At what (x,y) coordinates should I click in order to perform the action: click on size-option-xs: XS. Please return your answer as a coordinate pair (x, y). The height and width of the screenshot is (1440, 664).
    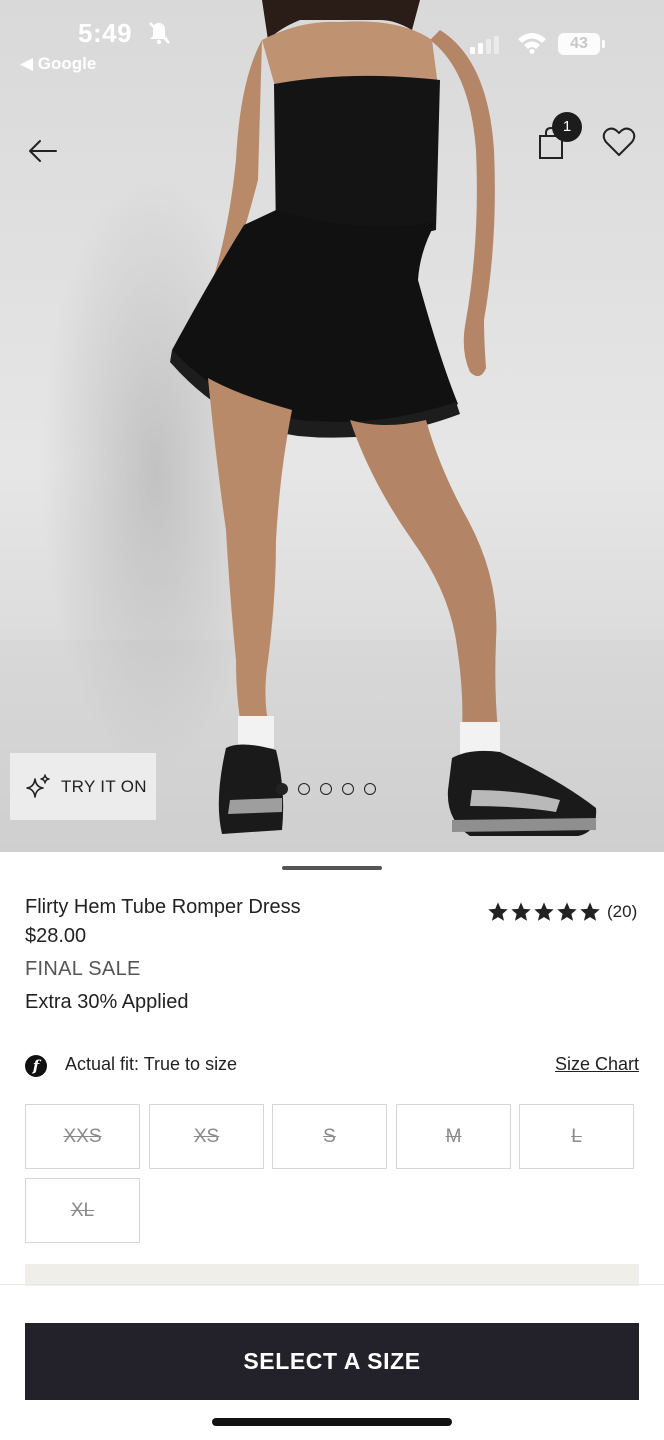
    Looking at the image, I should click on (206, 1136).